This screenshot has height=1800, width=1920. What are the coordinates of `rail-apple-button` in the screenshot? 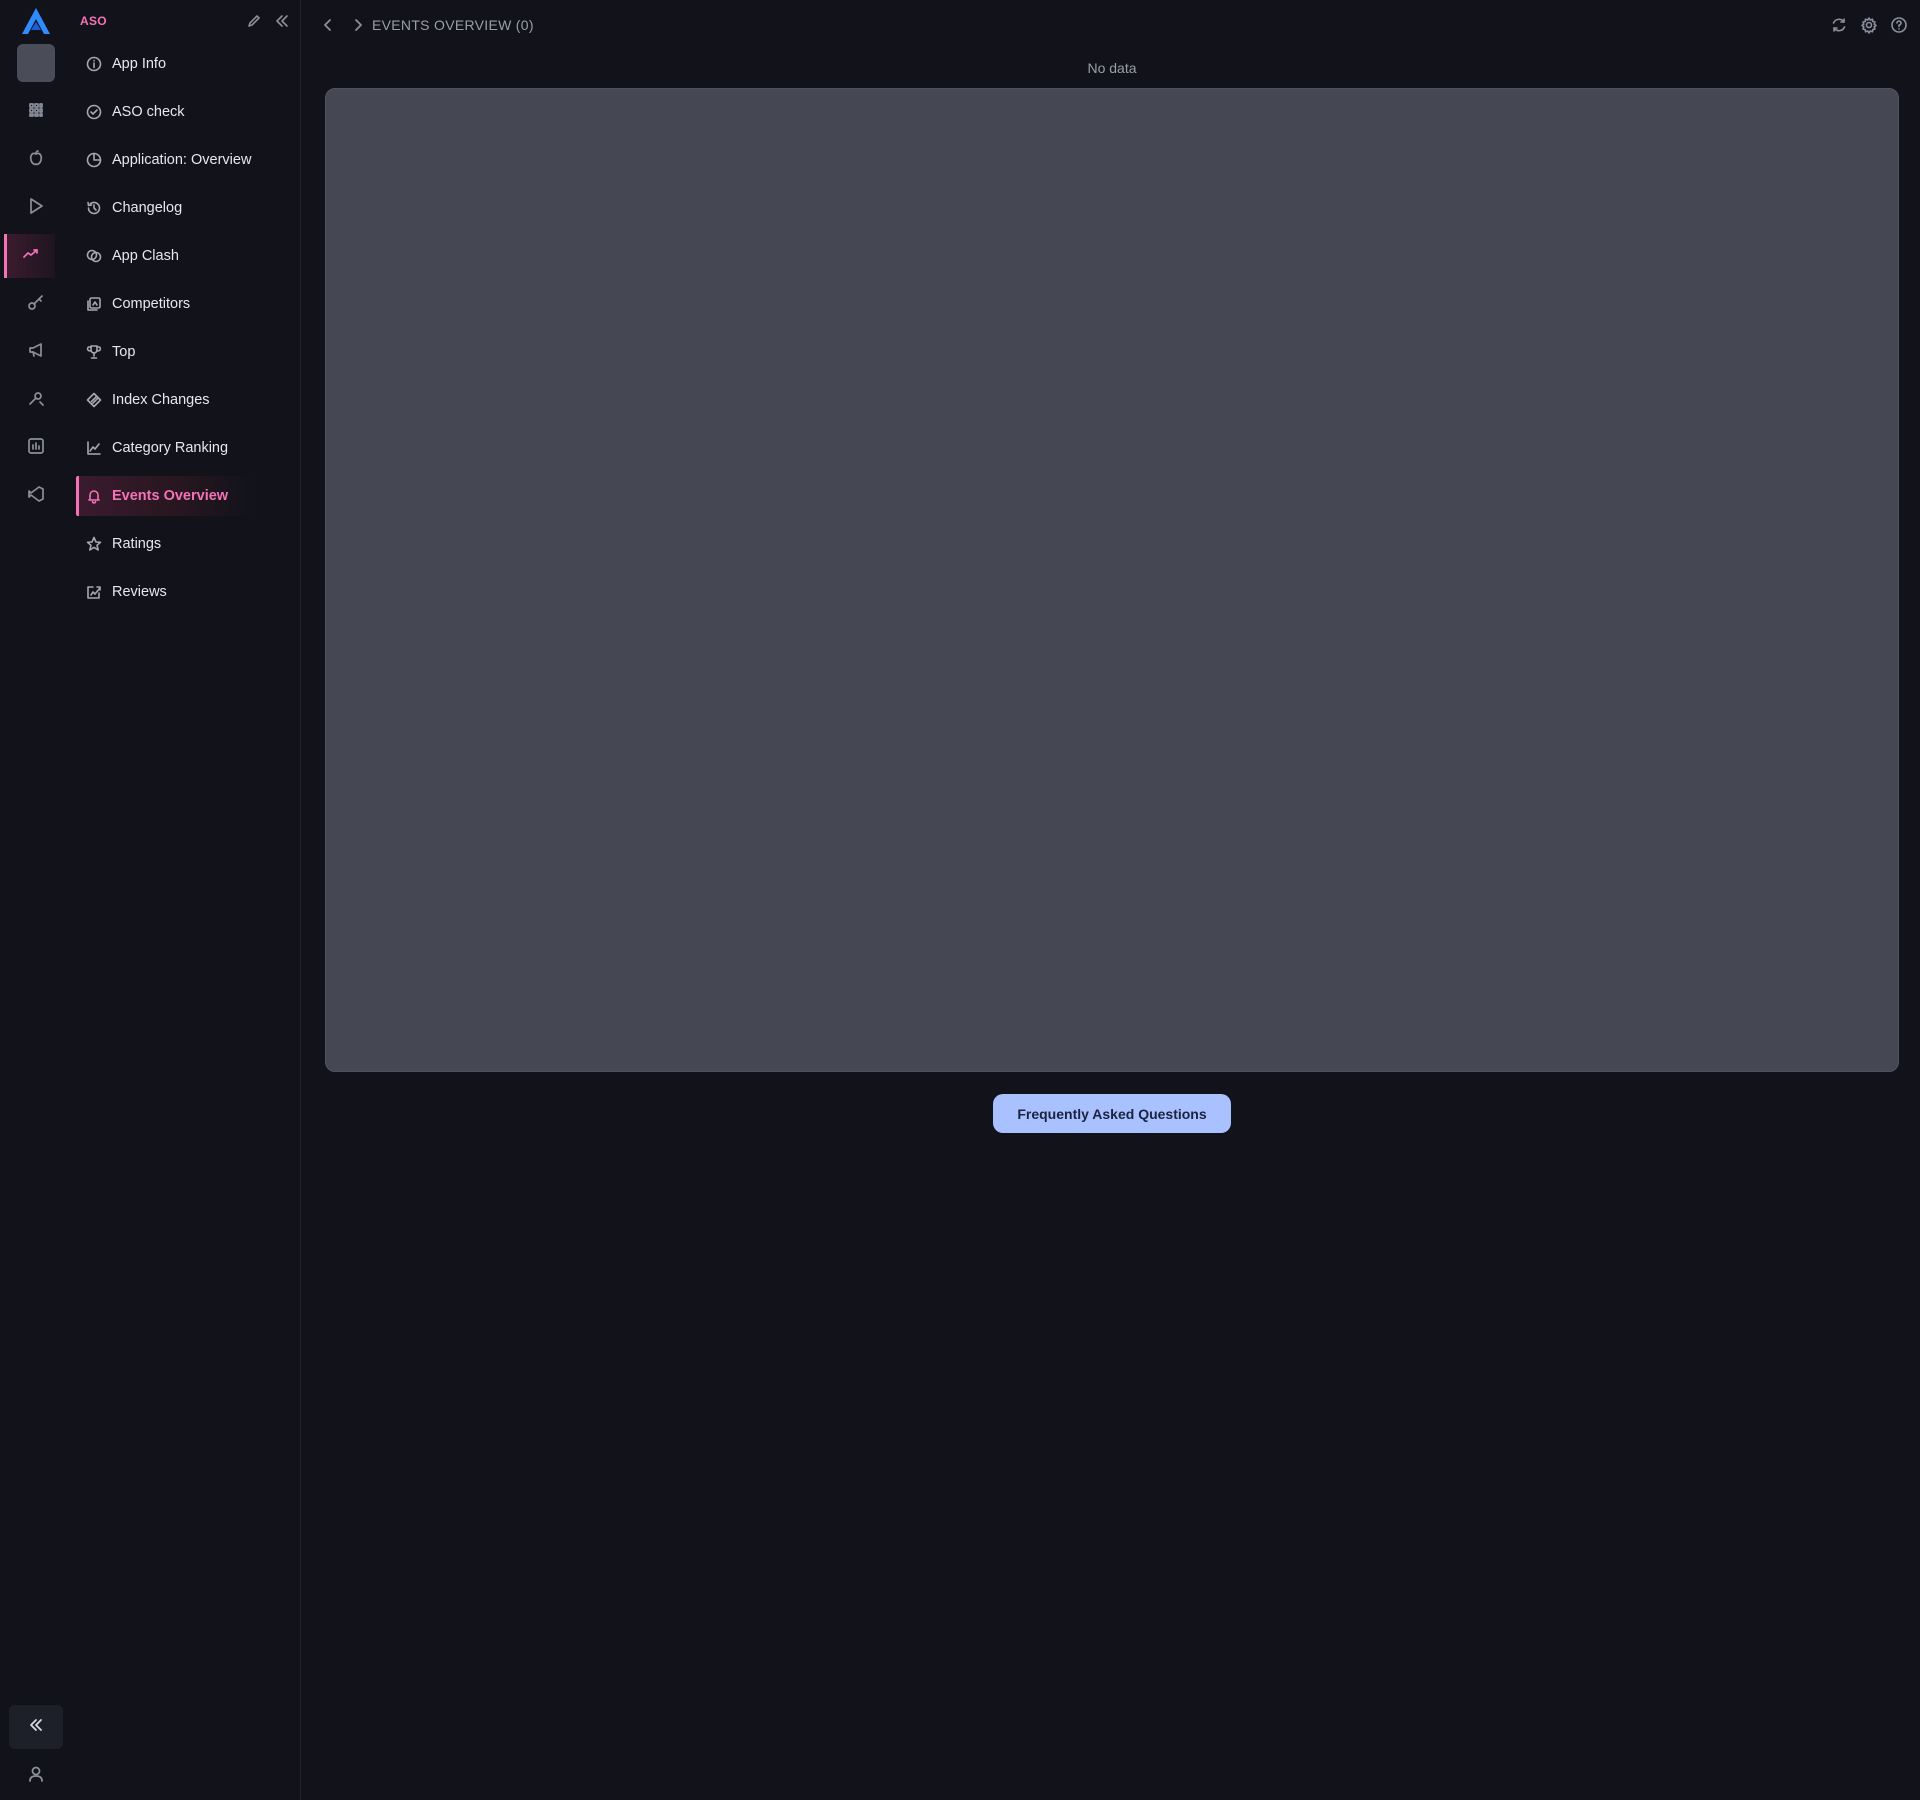 It's located at (36, 160).